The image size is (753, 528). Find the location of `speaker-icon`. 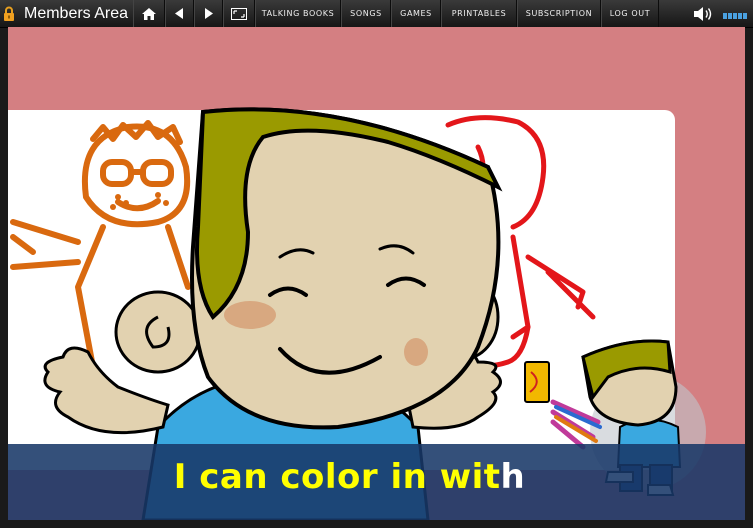

speaker-icon is located at coordinates (703, 13).